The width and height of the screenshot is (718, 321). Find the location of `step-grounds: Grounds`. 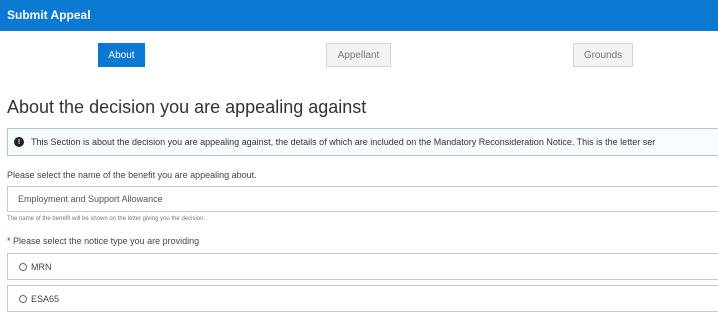

step-grounds: Grounds is located at coordinates (603, 55).